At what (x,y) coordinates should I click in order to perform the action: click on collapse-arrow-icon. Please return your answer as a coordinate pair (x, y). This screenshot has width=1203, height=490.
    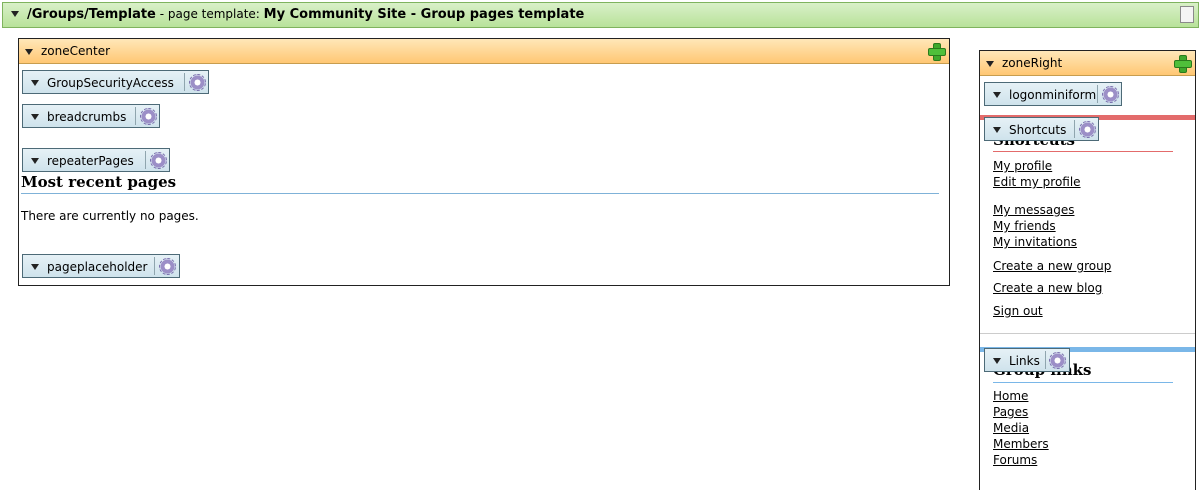
    Looking at the image, I should click on (15, 14).